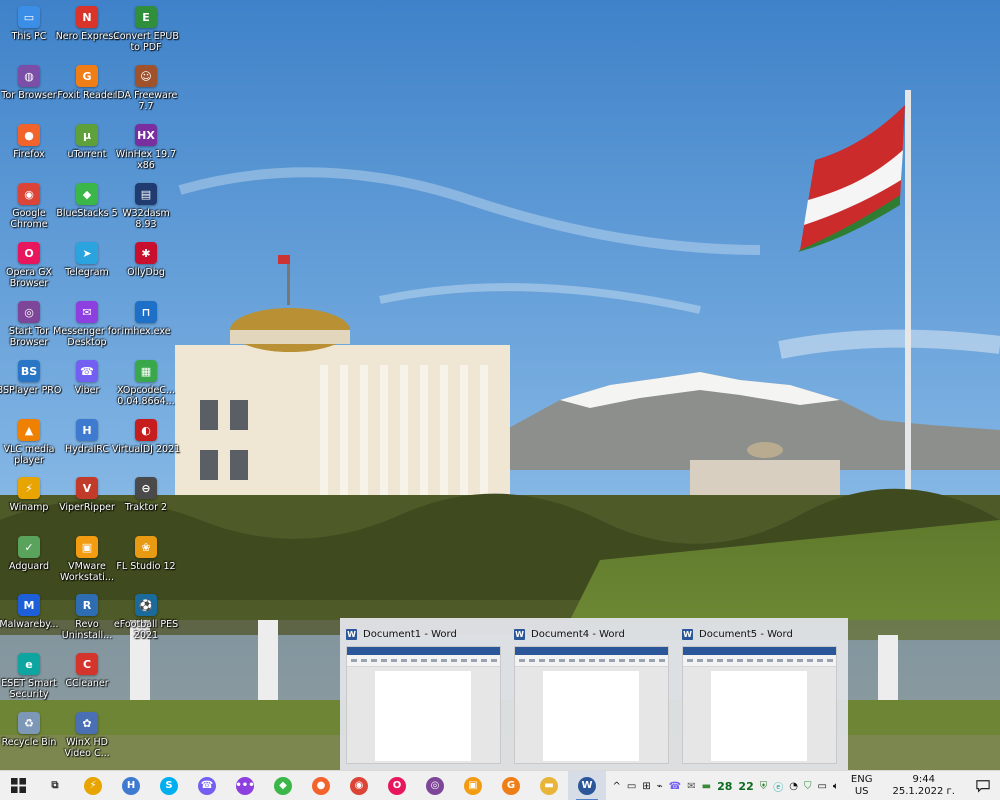  Describe the element at coordinates (660, 786) in the screenshot. I see `usb-icon: ⌁` at that location.